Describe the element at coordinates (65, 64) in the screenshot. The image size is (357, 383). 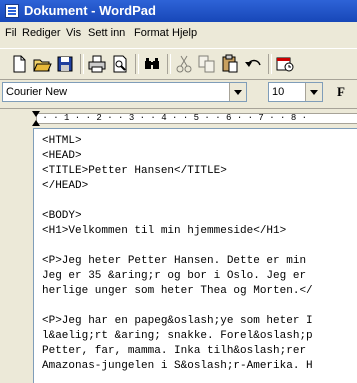
I see `save-icon` at that location.